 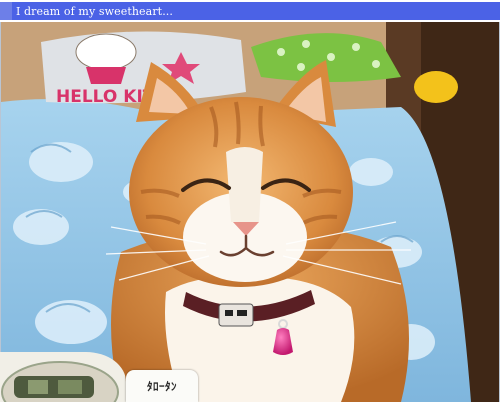 I want to click on yellow-toy, so click(x=436, y=87).